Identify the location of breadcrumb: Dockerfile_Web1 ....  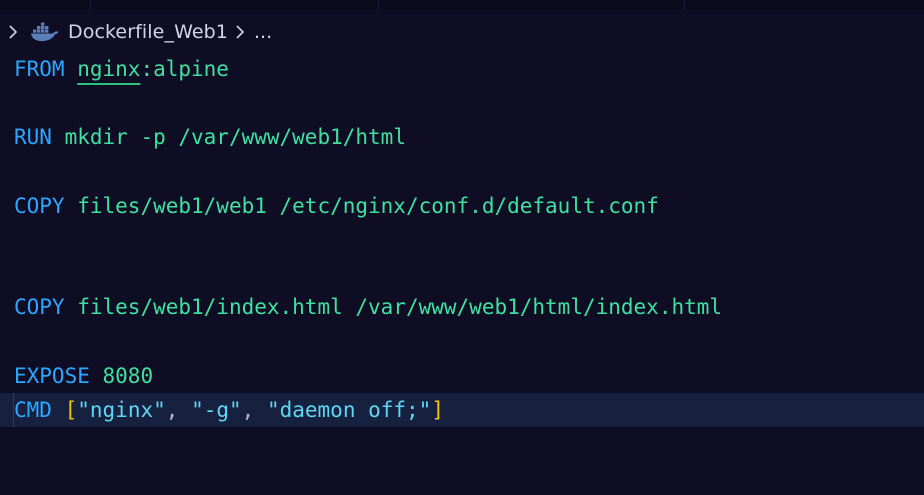
(462, 32).